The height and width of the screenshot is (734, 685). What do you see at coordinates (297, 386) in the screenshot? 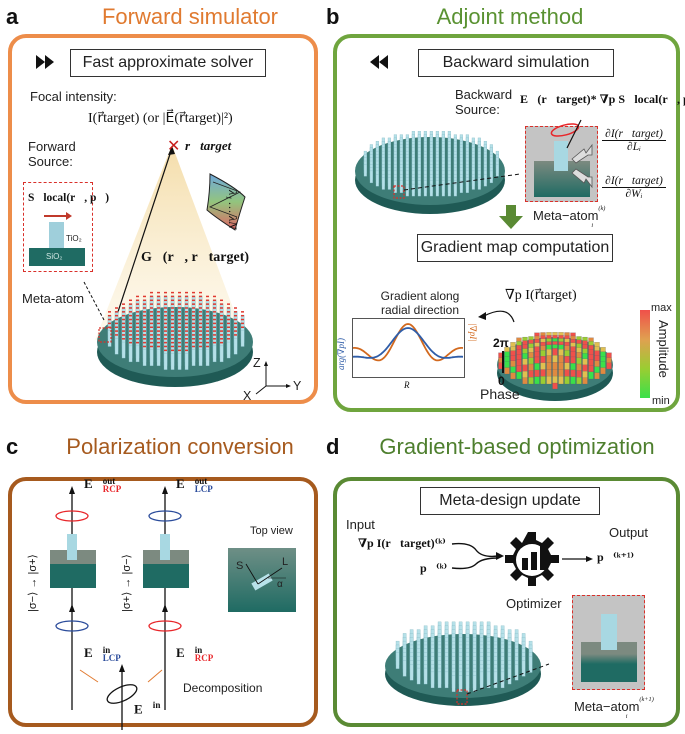
I see `axis-y-label: Y` at bounding box center [297, 386].